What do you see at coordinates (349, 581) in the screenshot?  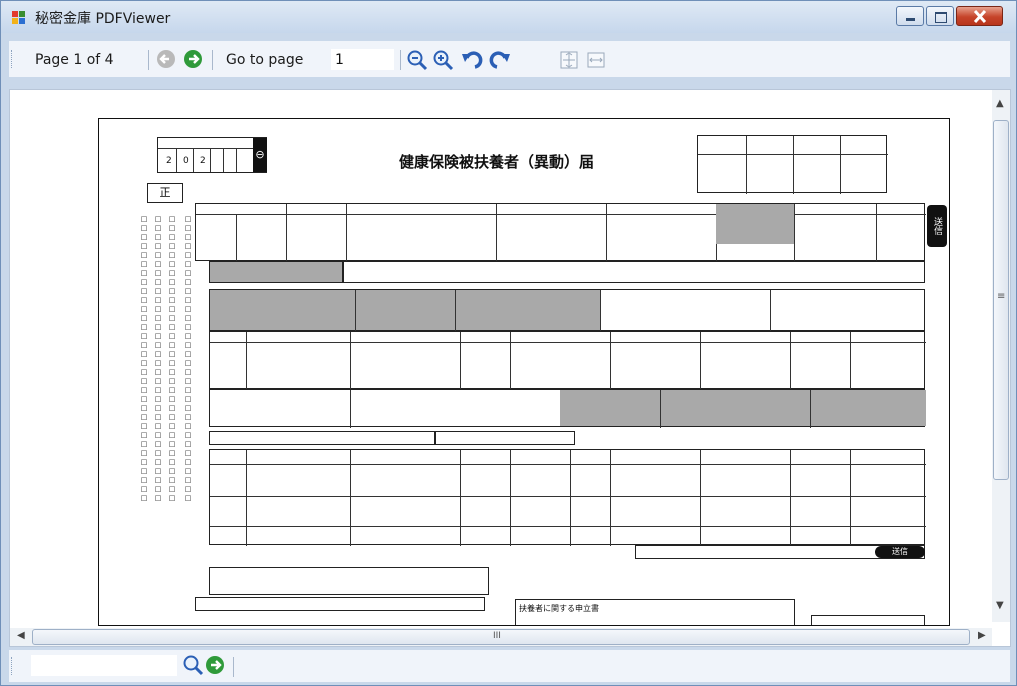 I see `note-box` at bounding box center [349, 581].